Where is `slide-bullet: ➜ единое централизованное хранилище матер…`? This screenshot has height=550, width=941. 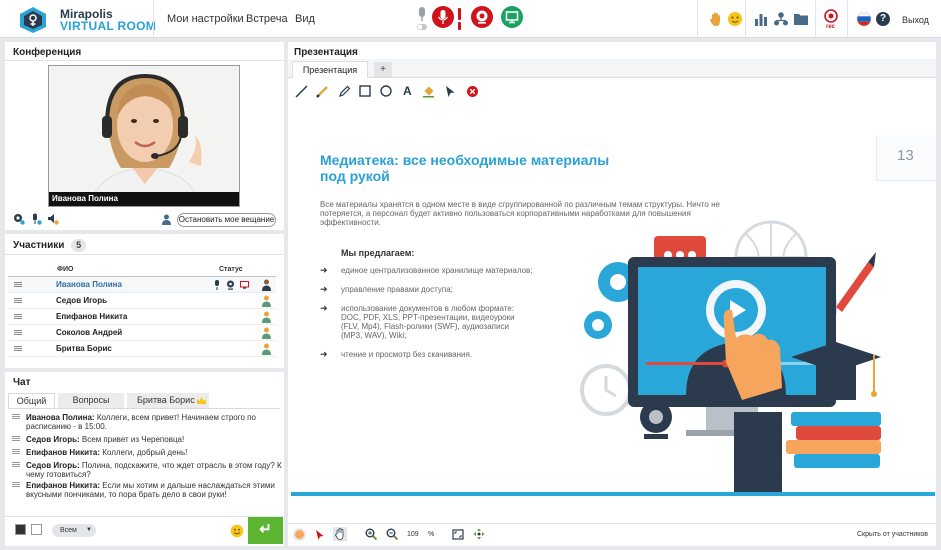
slide-bullet: ➜ единое централизованное хранилище матер… is located at coordinates (430, 270).